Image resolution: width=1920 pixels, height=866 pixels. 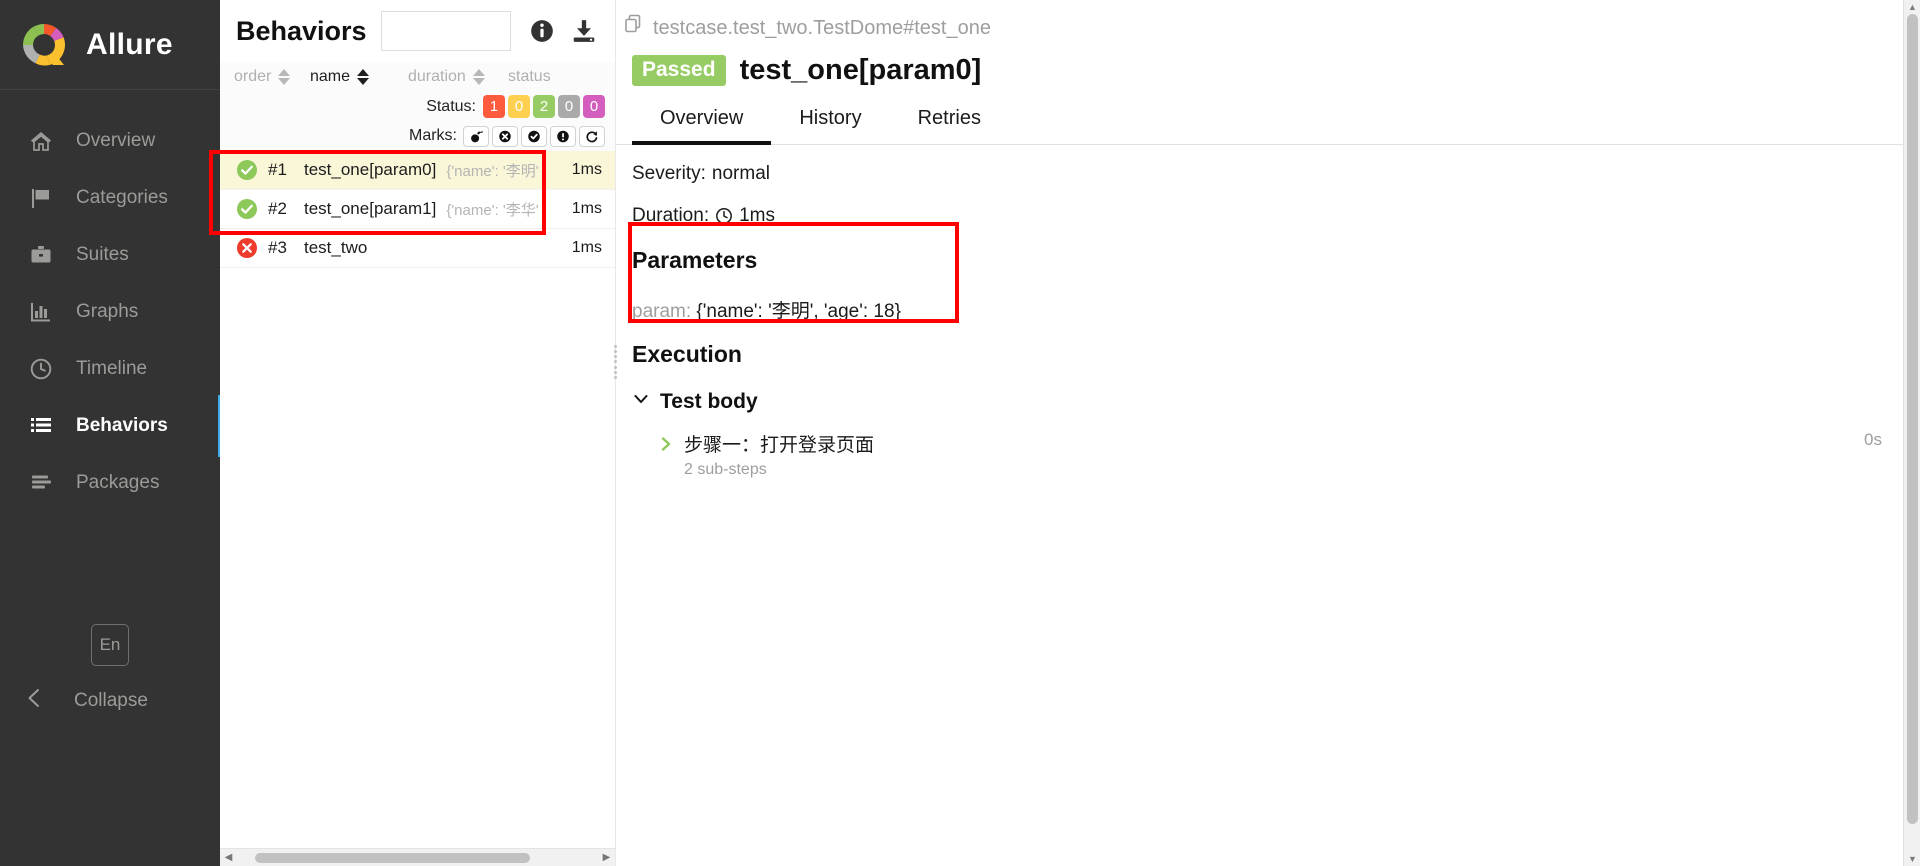 I want to click on refresh-icon, so click(x=592, y=136).